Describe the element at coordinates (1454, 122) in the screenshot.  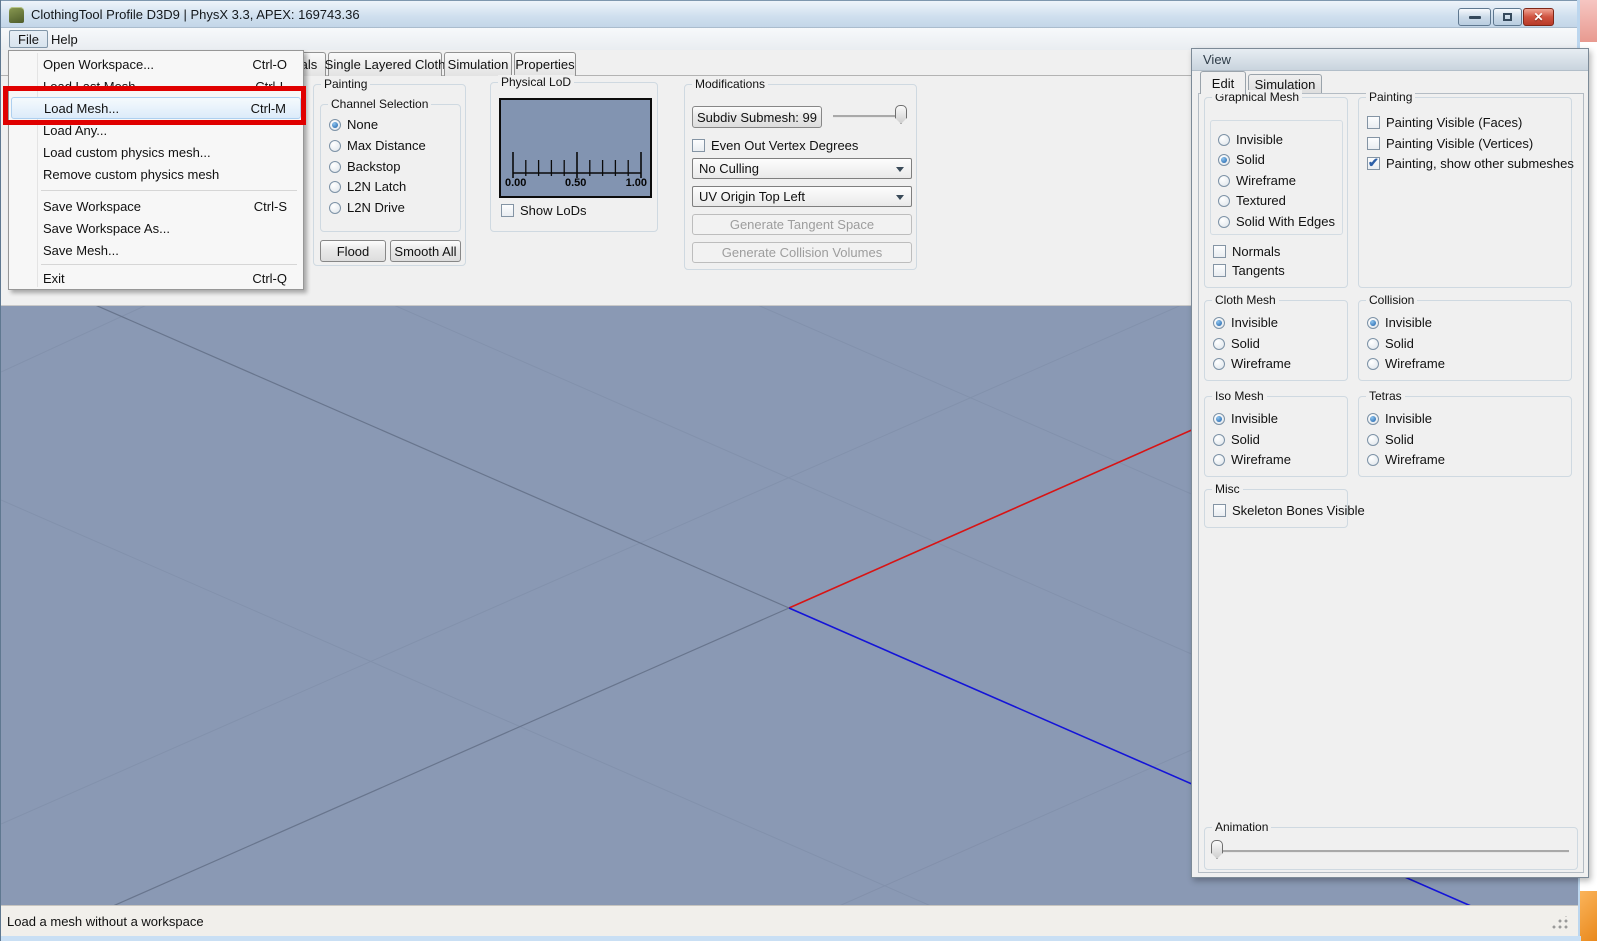
I see `checkbox-label: Painting Visible (Faces)` at that location.